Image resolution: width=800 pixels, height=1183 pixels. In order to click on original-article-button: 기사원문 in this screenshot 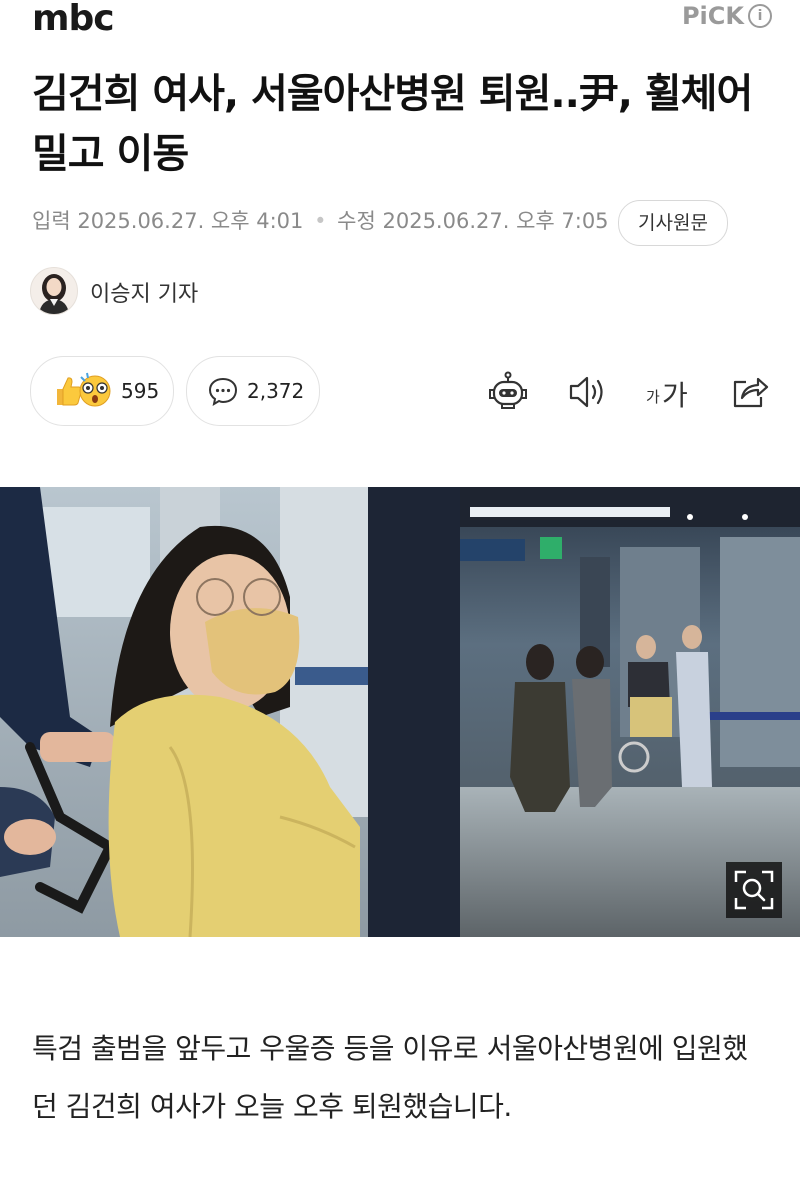, I will do `click(673, 223)`.